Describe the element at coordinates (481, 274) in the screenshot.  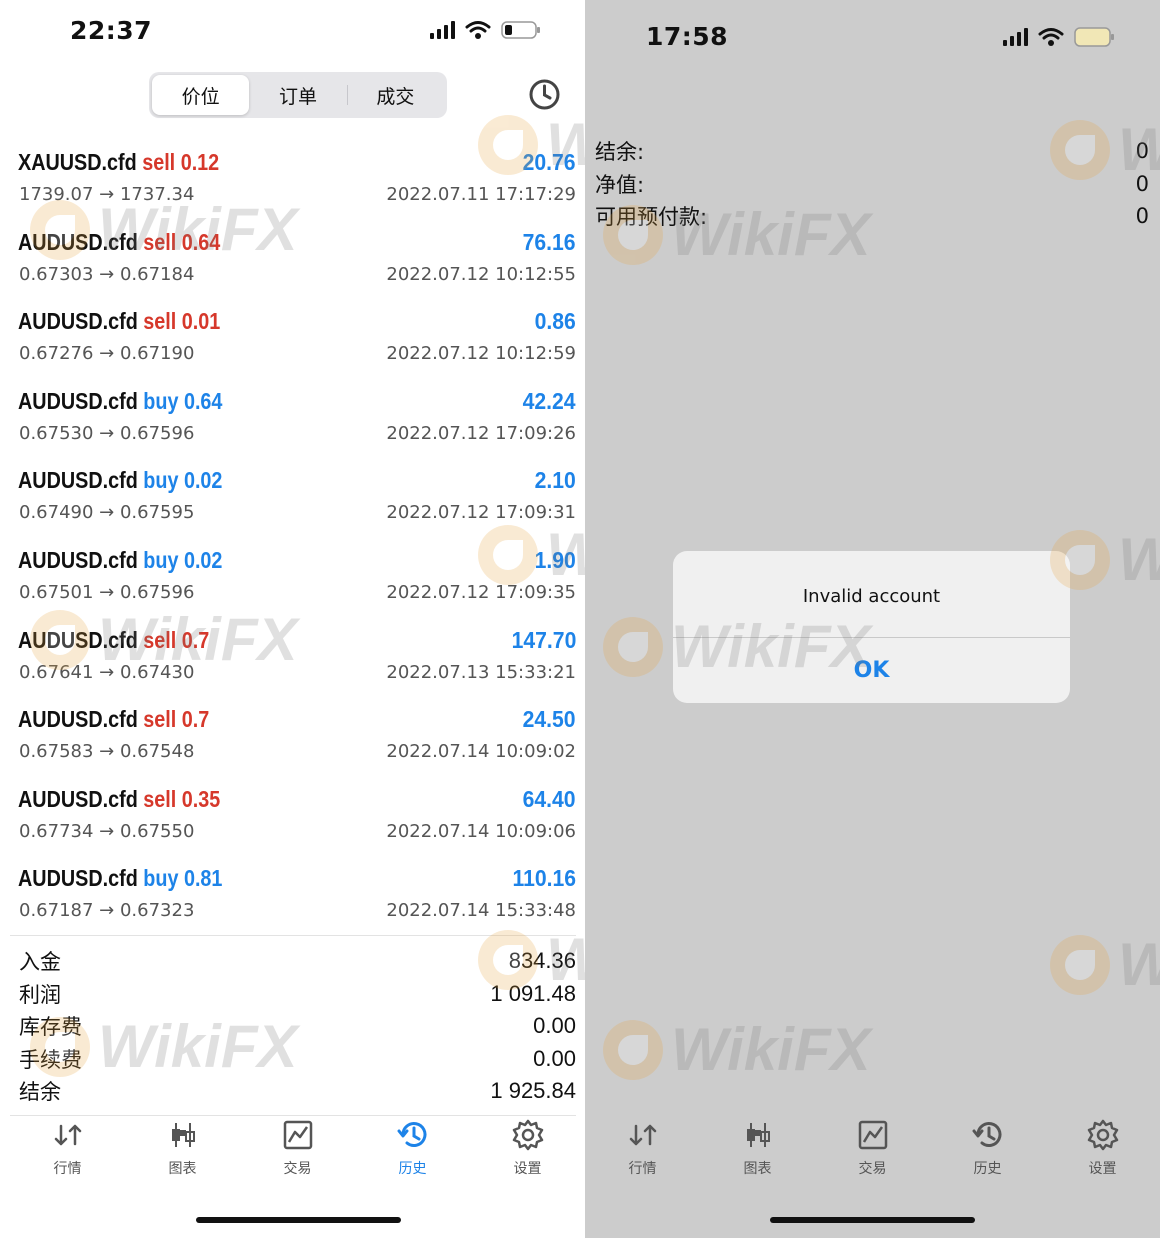
I see `trade-time: 2022.07.12 10:12:55` at that location.